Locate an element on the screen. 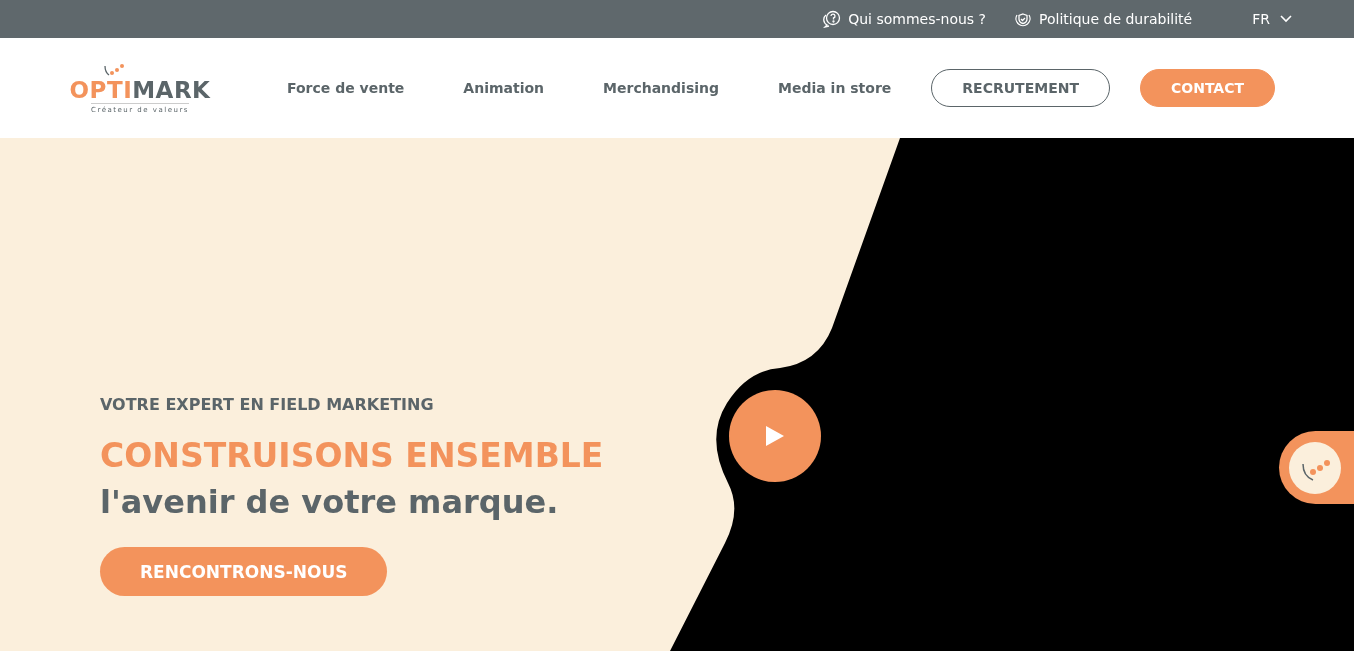 Image resolution: width=1366 pixels, height=651 pixels. chevron-down-icon is located at coordinates (1286, 19).